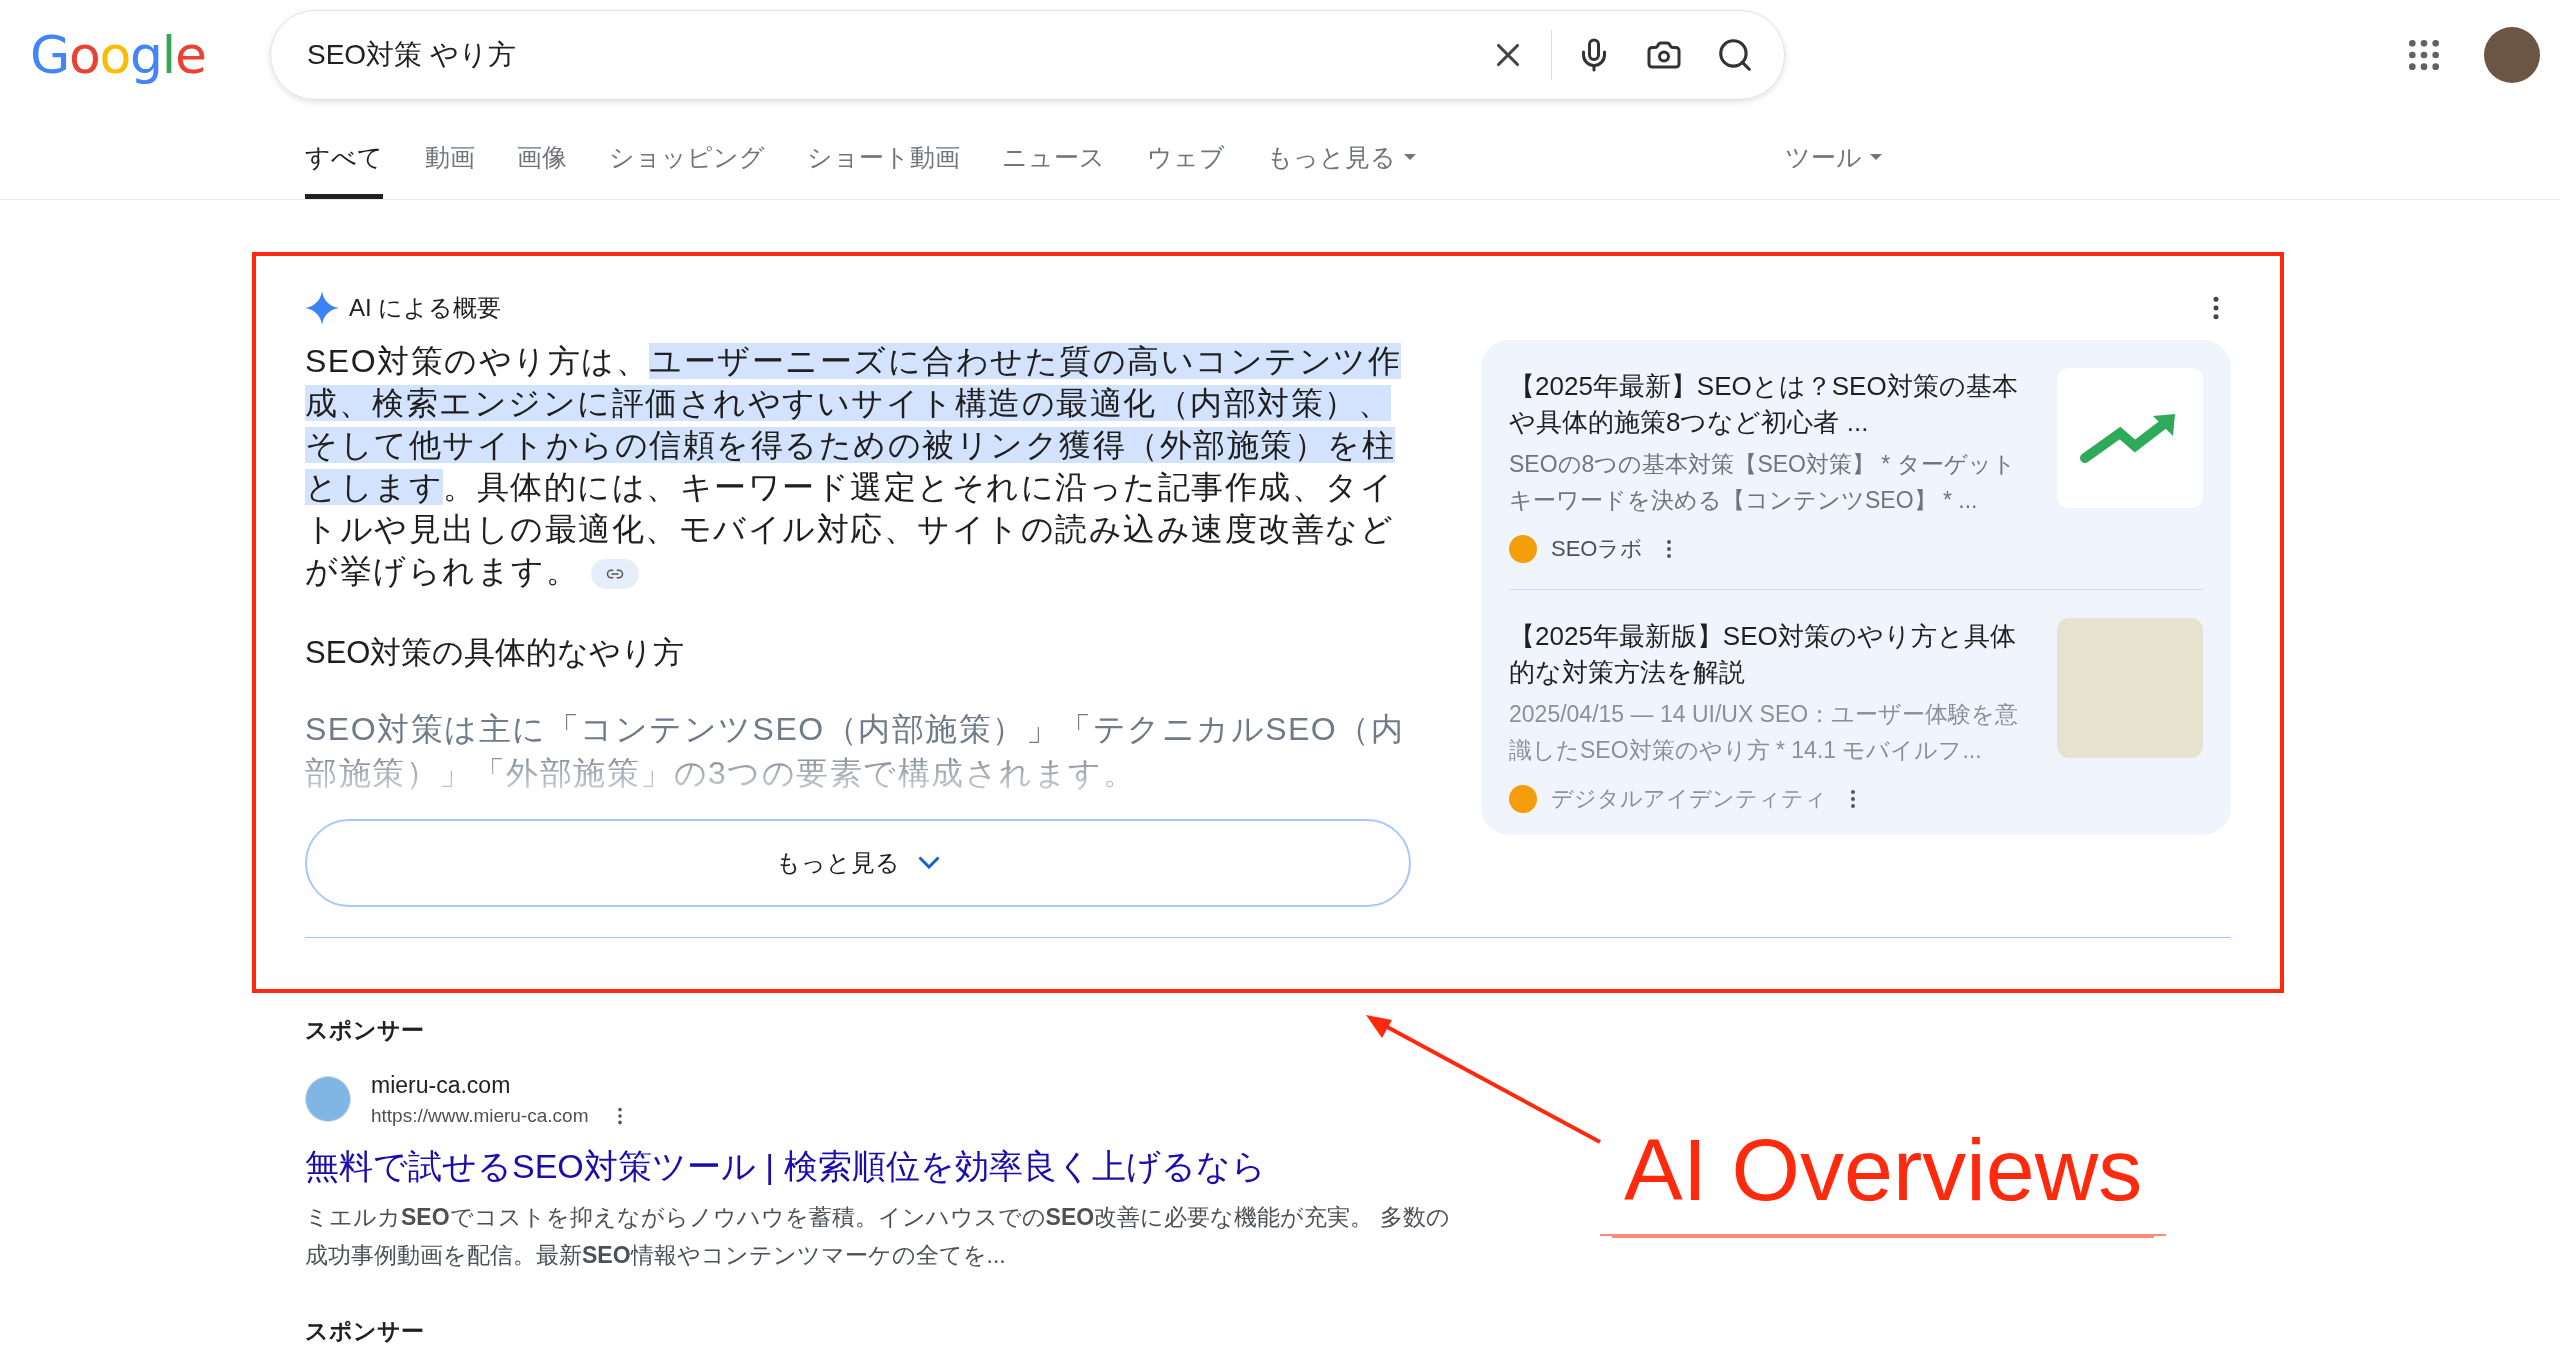 The width and height of the screenshot is (2560, 1358). I want to click on annotation-label: AI Overviews, so click(1883, 1178).